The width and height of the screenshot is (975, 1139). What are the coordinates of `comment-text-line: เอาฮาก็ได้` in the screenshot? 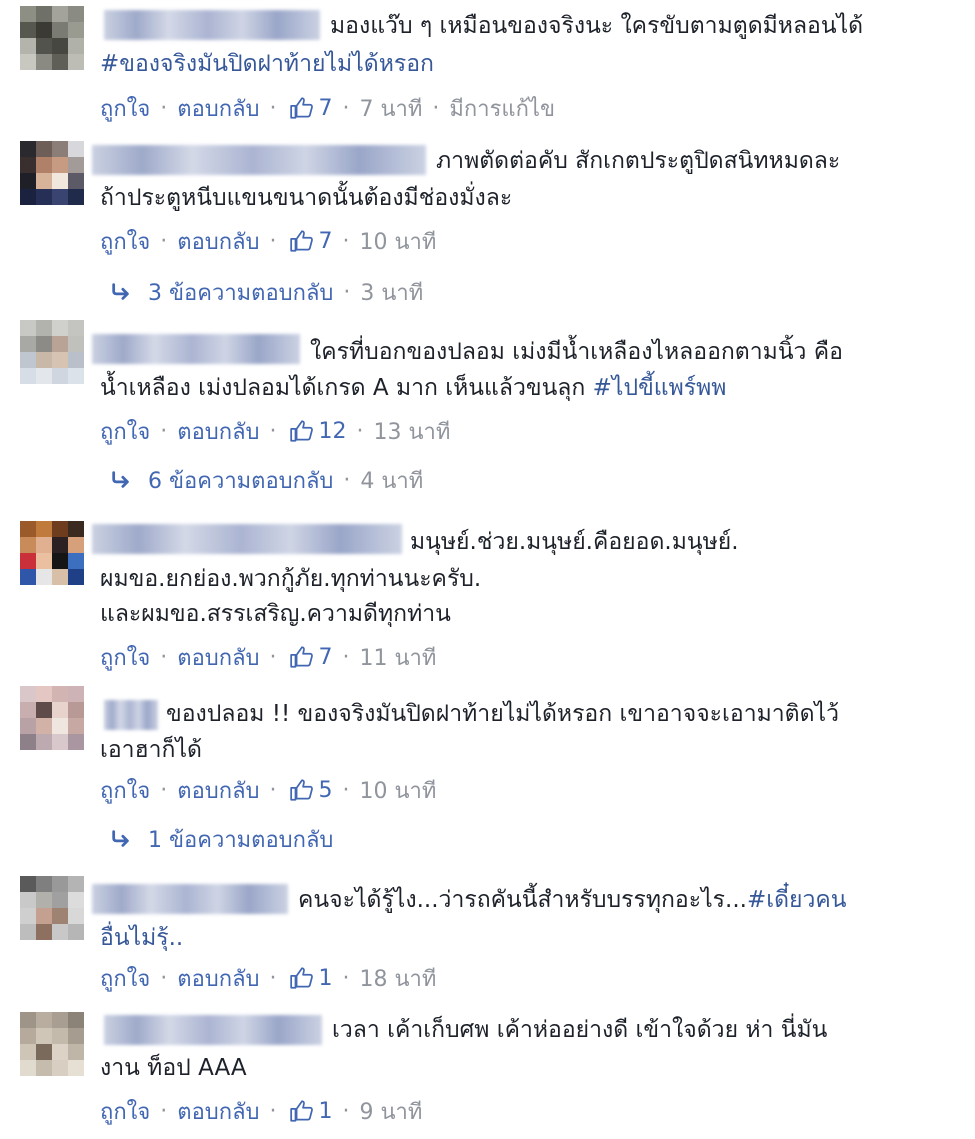 It's located at (151, 750).